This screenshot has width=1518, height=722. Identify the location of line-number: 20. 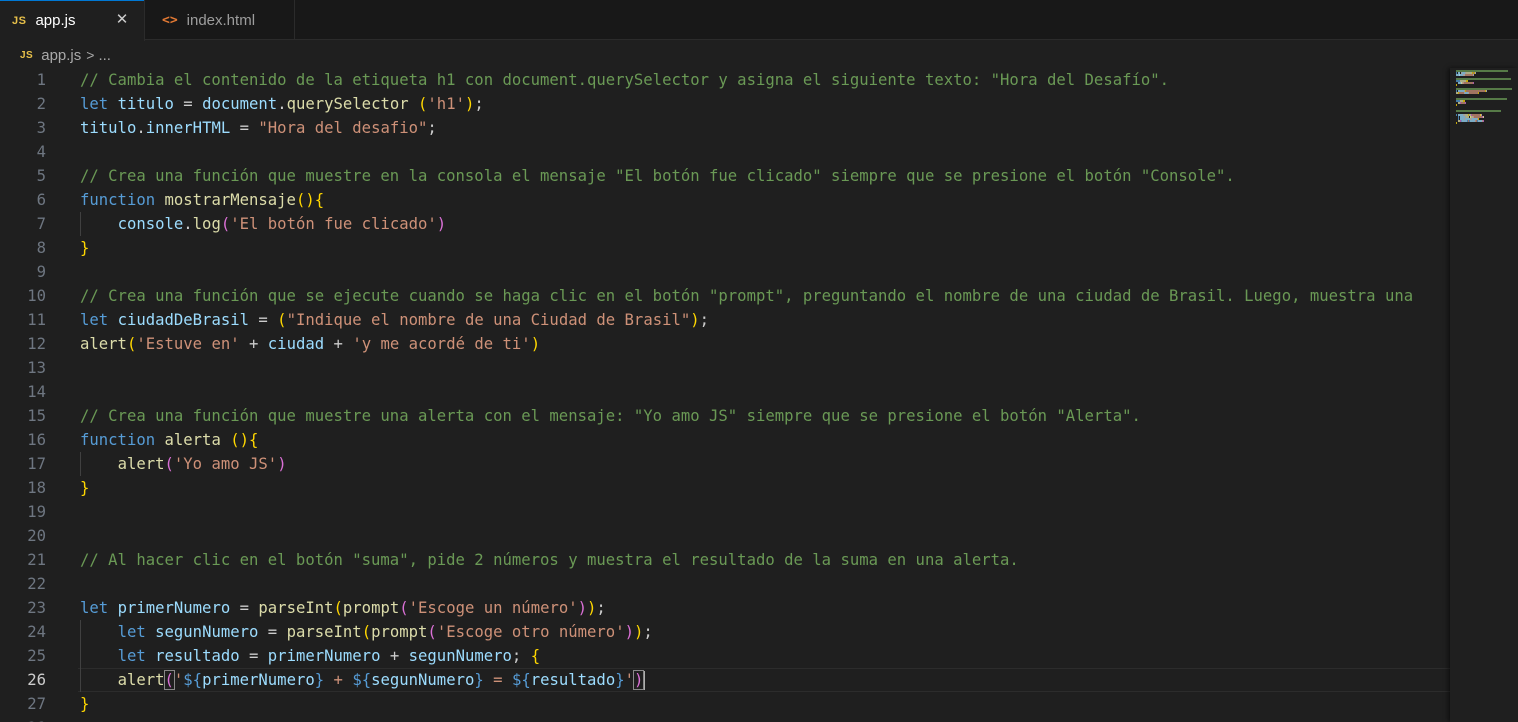
(36, 536).